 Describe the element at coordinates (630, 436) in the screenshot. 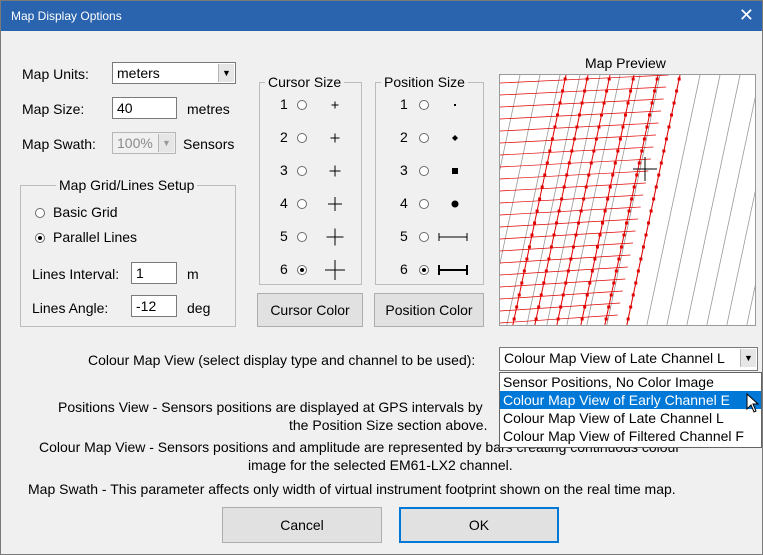

I see `colour-map-view-option: Colour Map View of Filtered Channel F` at that location.